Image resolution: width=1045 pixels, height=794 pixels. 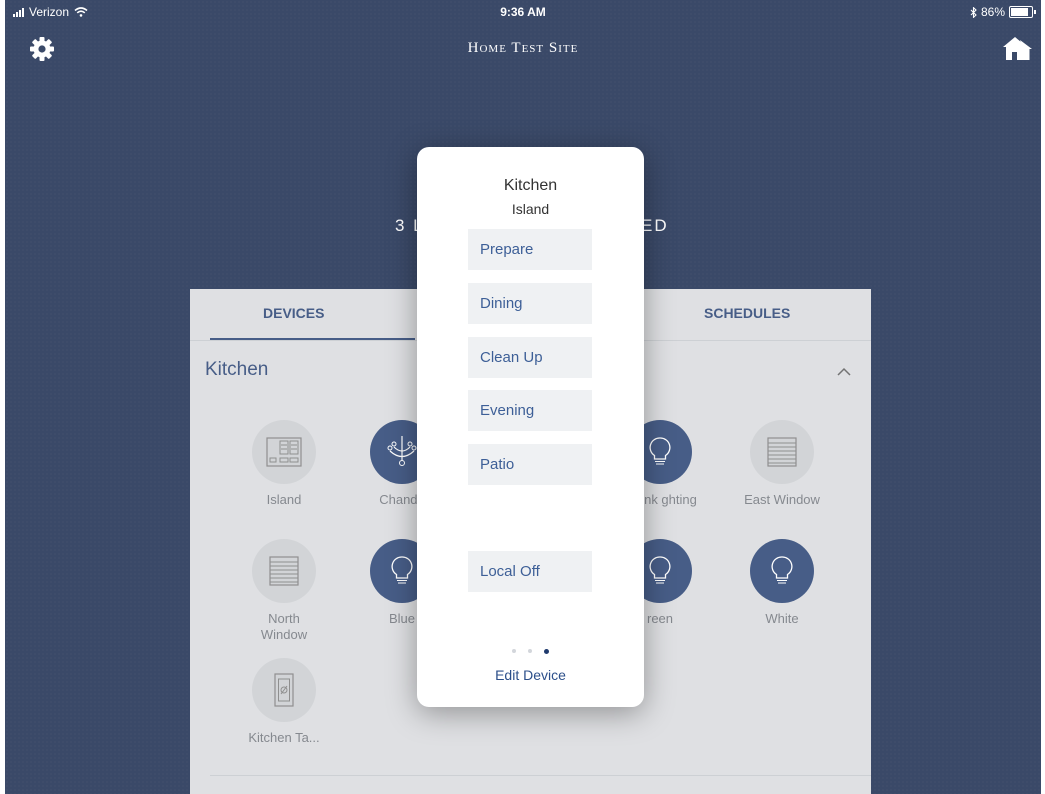 I want to click on scene-button-patio: Patio, so click(x=530, y=464).